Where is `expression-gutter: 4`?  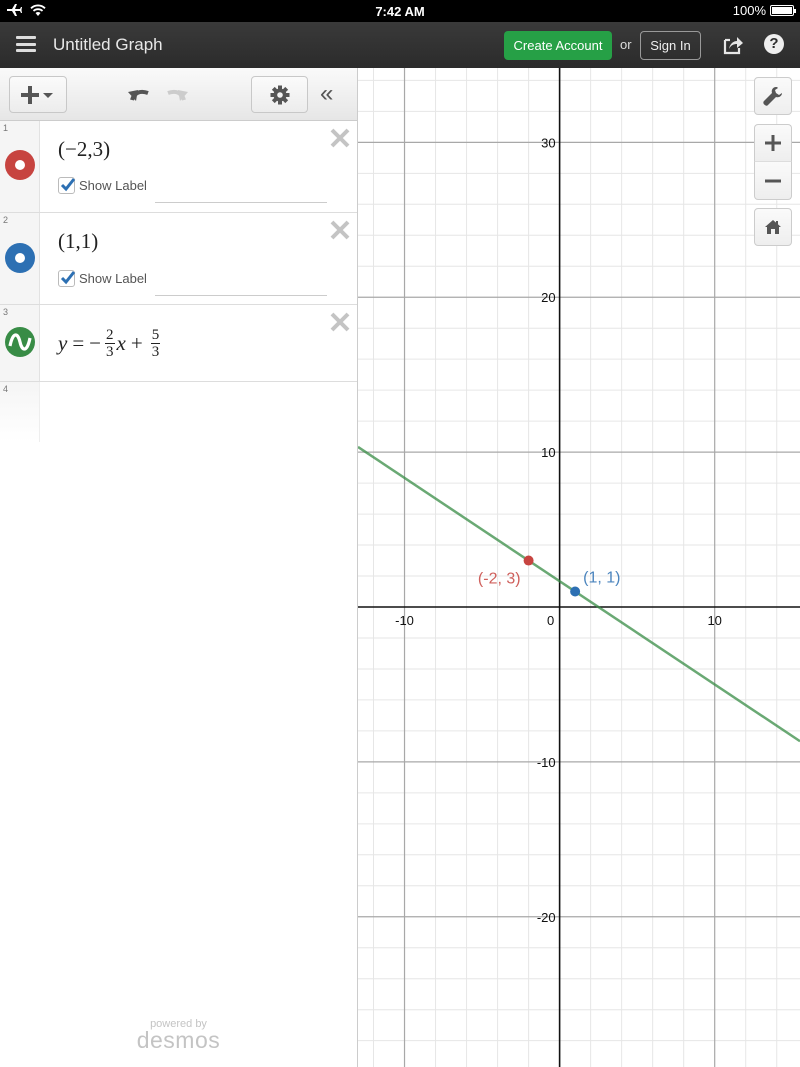
expression-gutter: 4 is located at coordinates (20, 412).